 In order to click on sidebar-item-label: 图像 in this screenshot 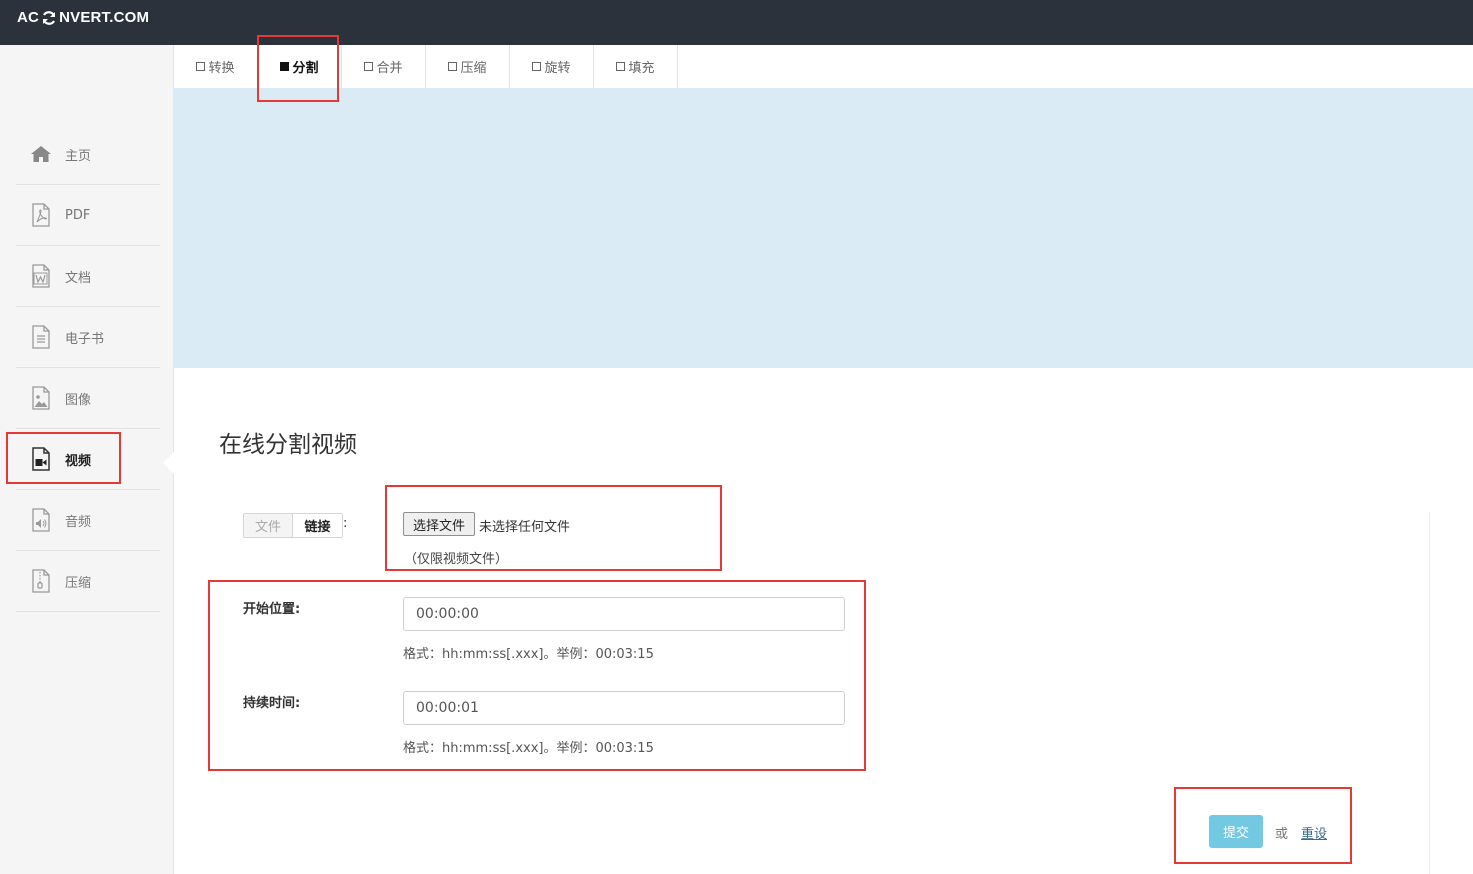, I will do `click(78, 400)`.